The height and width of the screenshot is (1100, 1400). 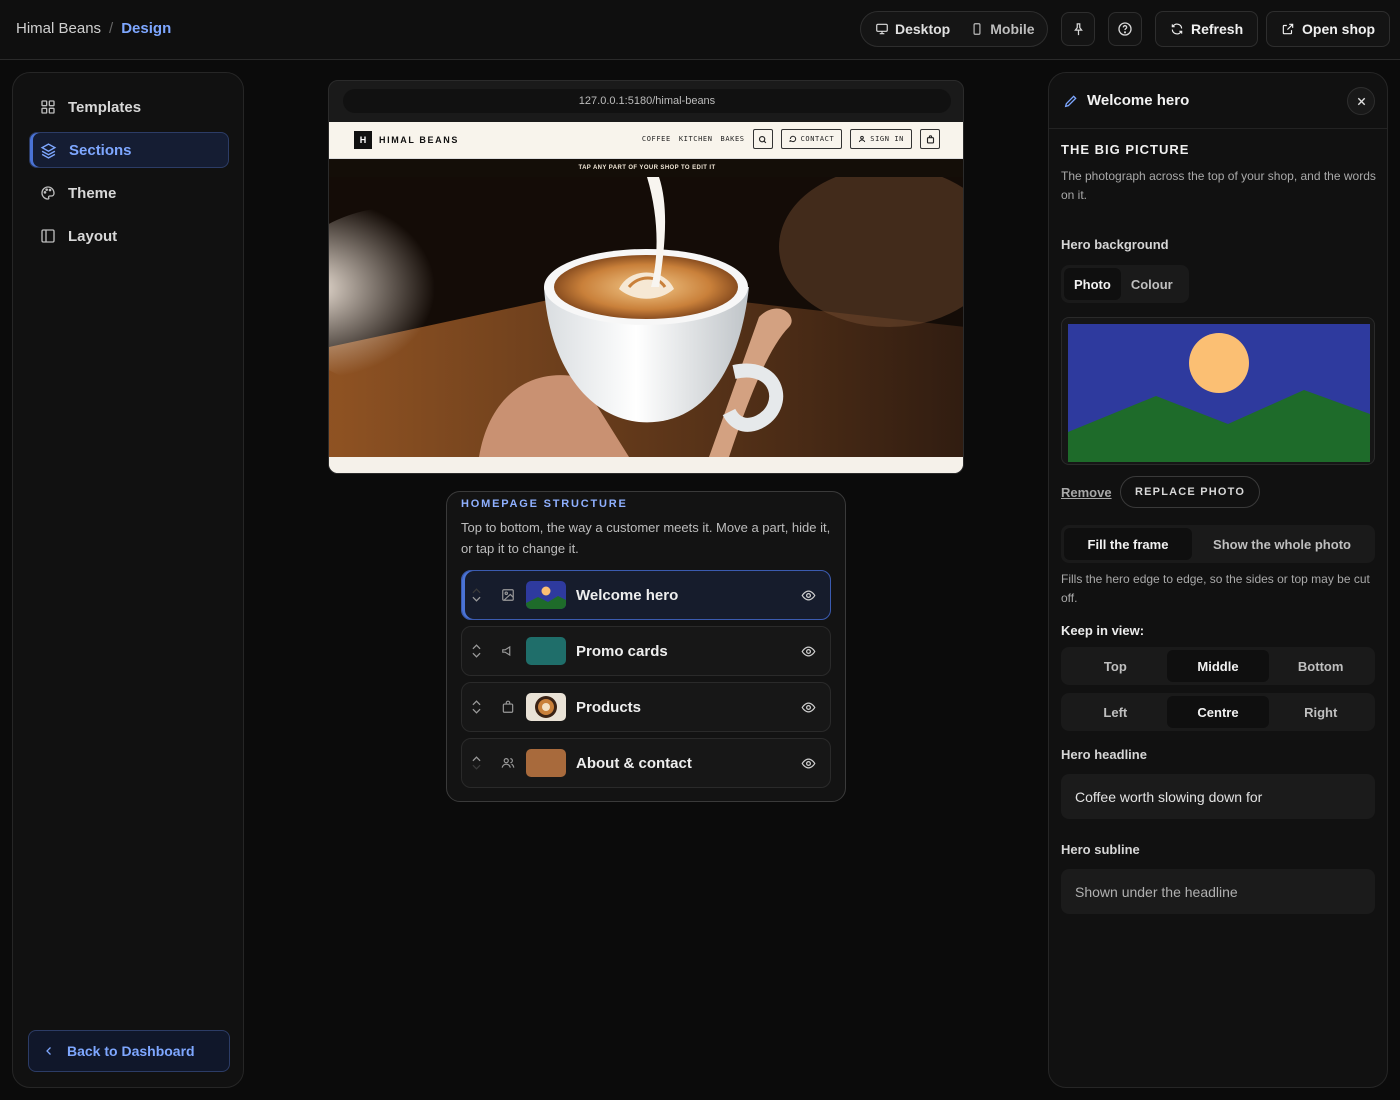 I want to click on site-nav-kitchen: KITCHEN, so click(x=696, y=139).